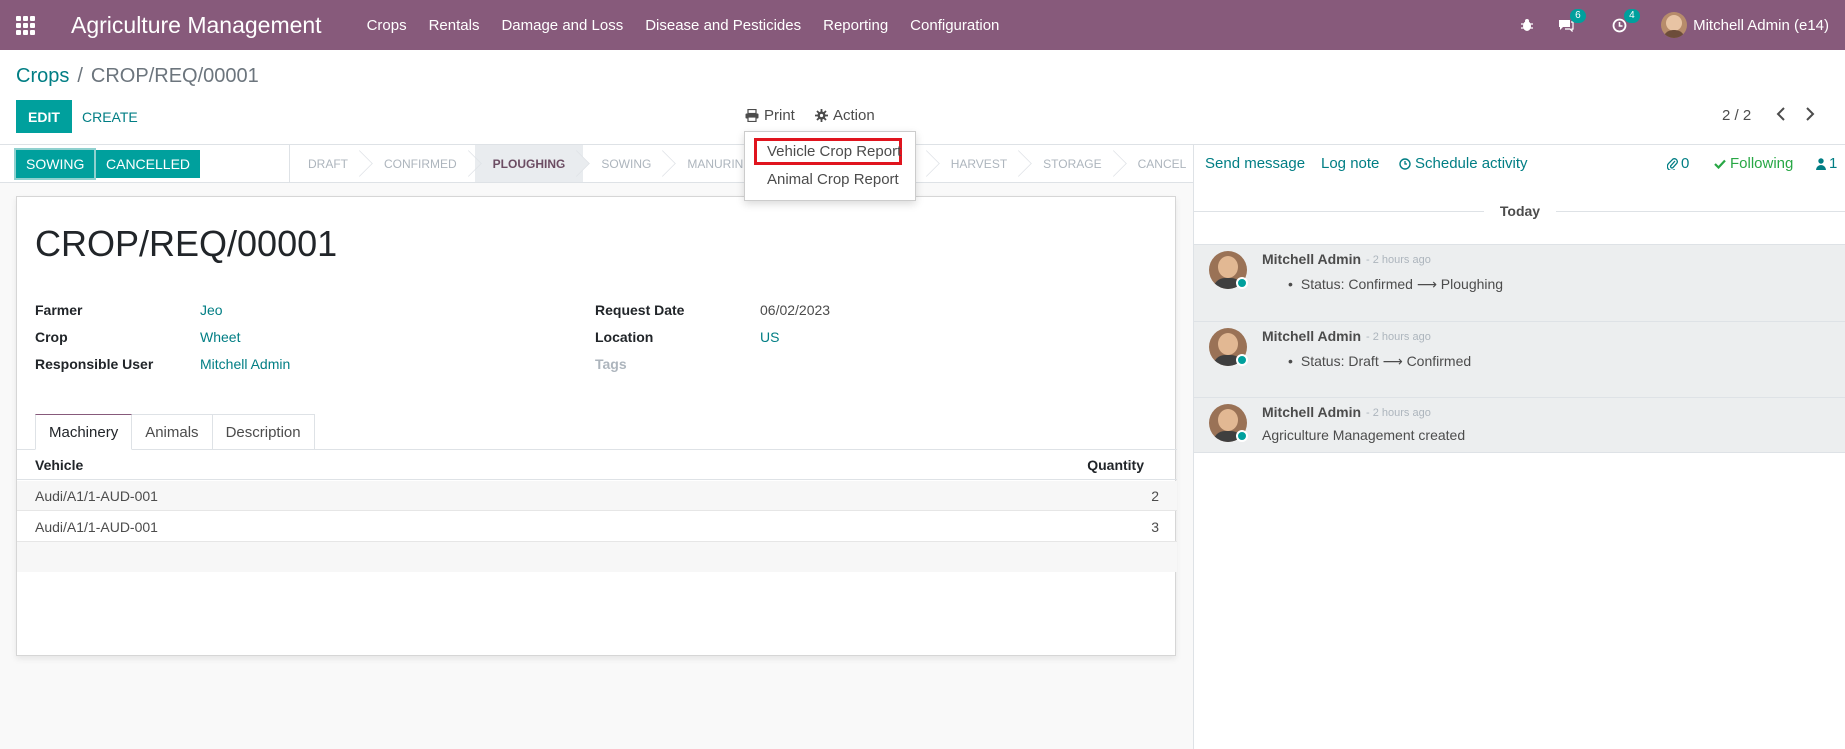  I want to click on pager-previous-button, so click(1781, 116).